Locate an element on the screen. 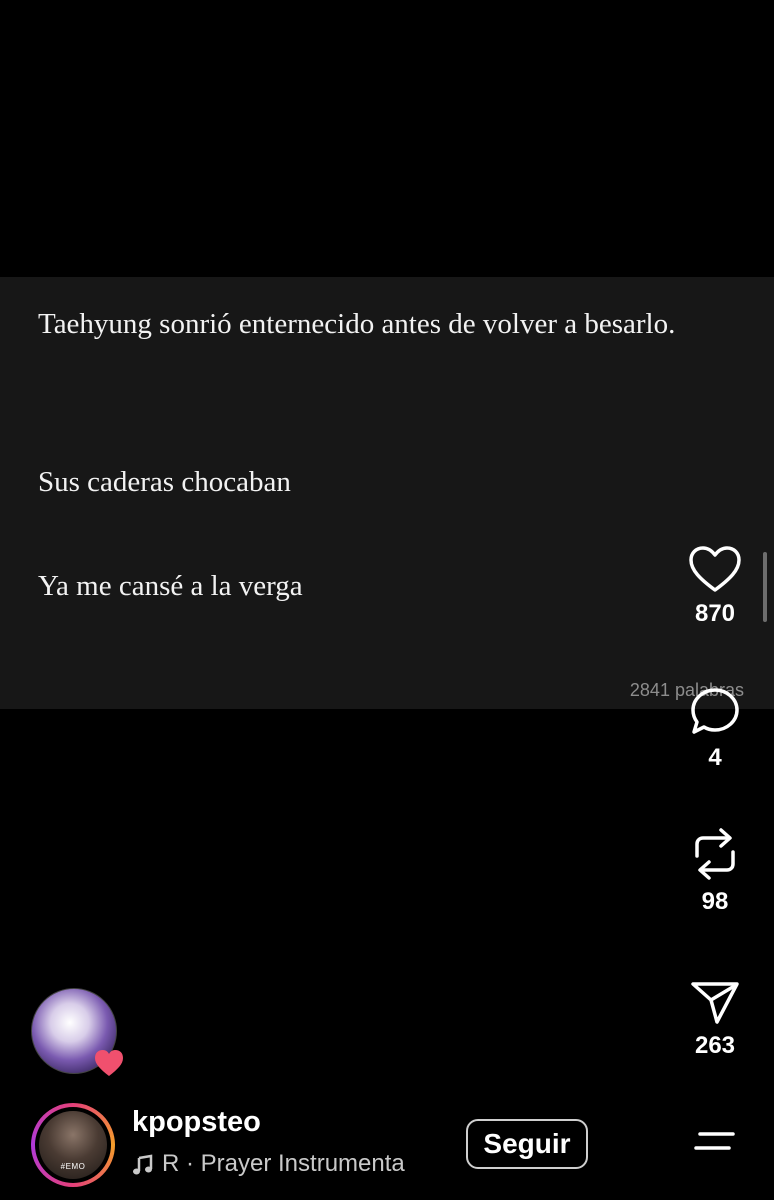  menu-lines-icon is located at coordinates (715, 1142).